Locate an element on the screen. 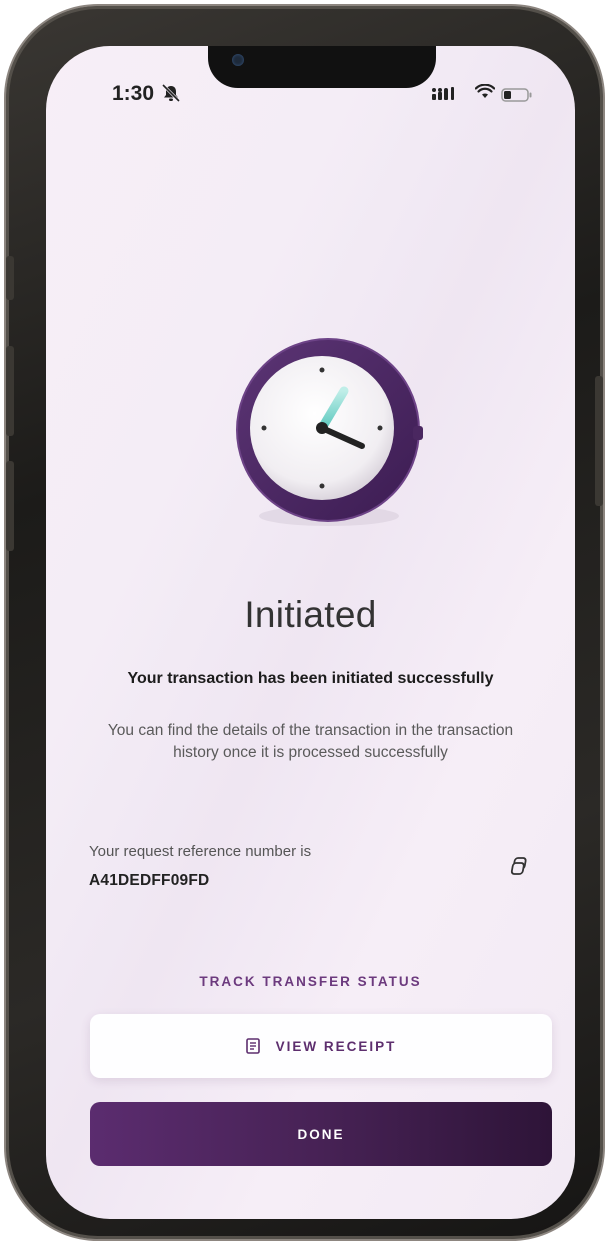 This screenshot has height=1245, width=609. track-transfer-status-link: TRACK TRANSFER STATUS is located at coordinates (310, 981).